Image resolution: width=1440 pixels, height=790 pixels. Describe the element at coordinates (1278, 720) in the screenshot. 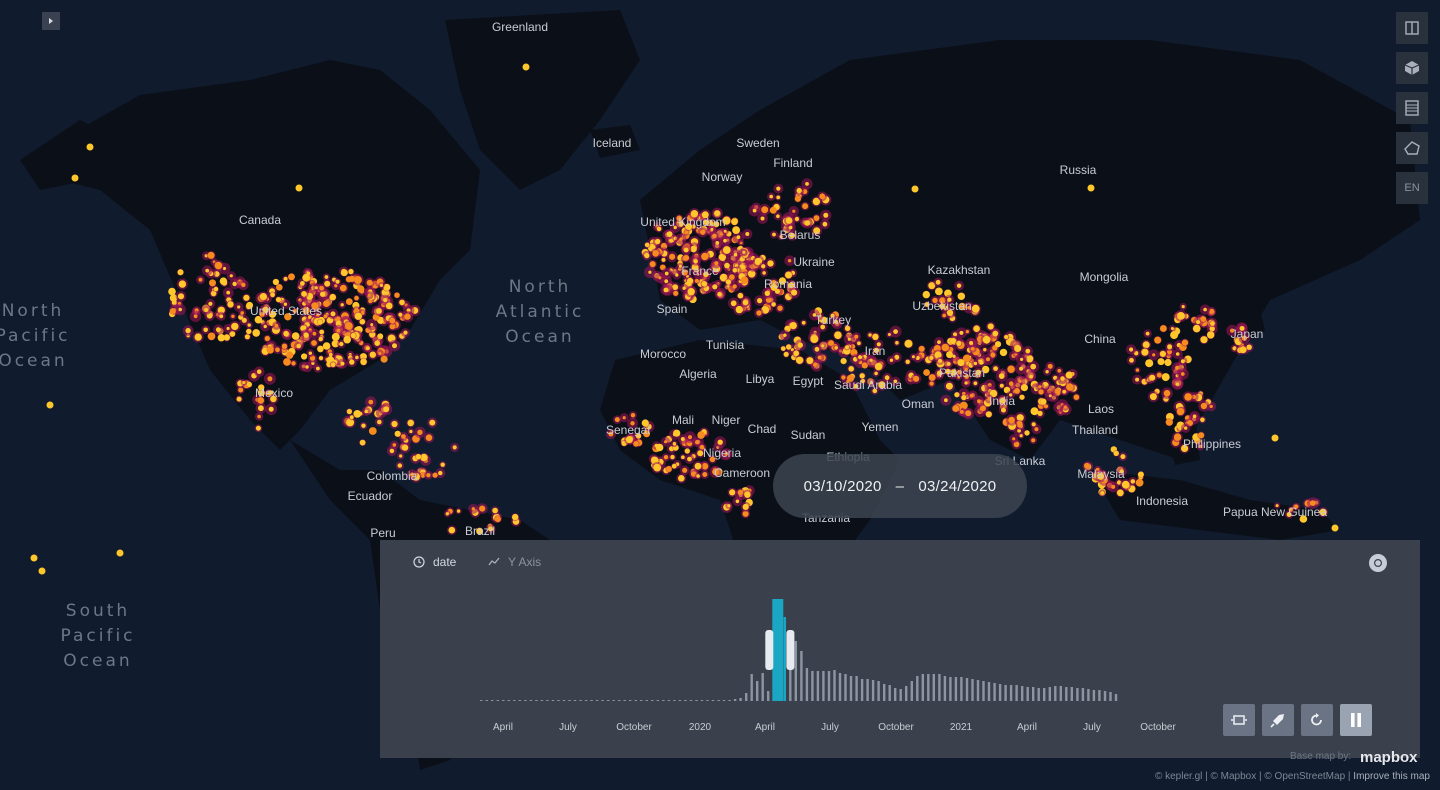

I see `speed-rocket-icon` at that location.